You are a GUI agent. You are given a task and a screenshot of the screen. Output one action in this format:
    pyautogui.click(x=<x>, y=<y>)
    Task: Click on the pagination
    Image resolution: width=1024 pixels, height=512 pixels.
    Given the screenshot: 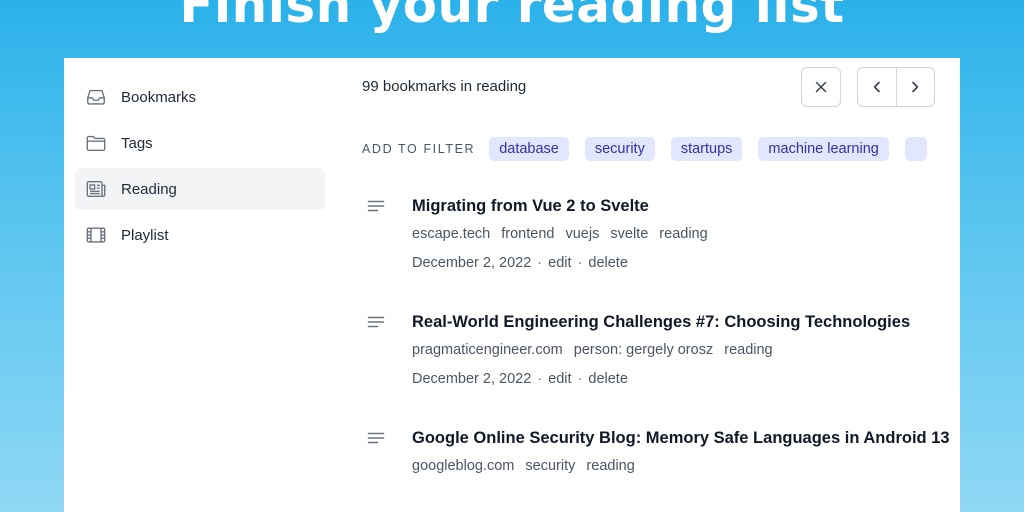 What is the action you would take?
    pyautogui.click(x=896, y=87)
    